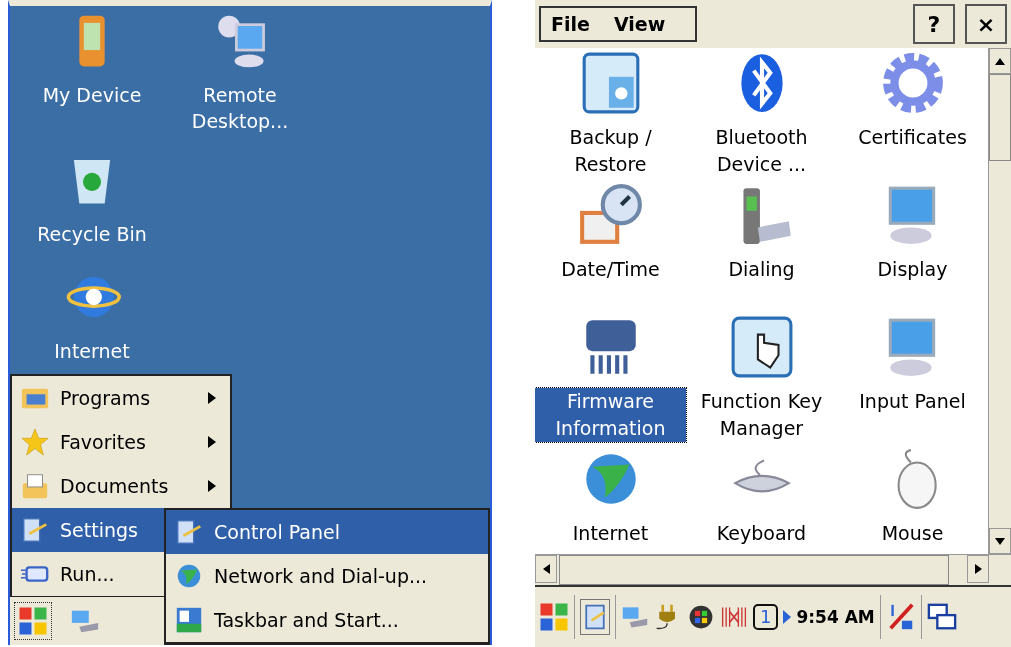 The image size is (1011, 647). What do you see at coordinates (787, 617) in the screenshot?
I see `arrow-icon` at bounding box center [787, 617].